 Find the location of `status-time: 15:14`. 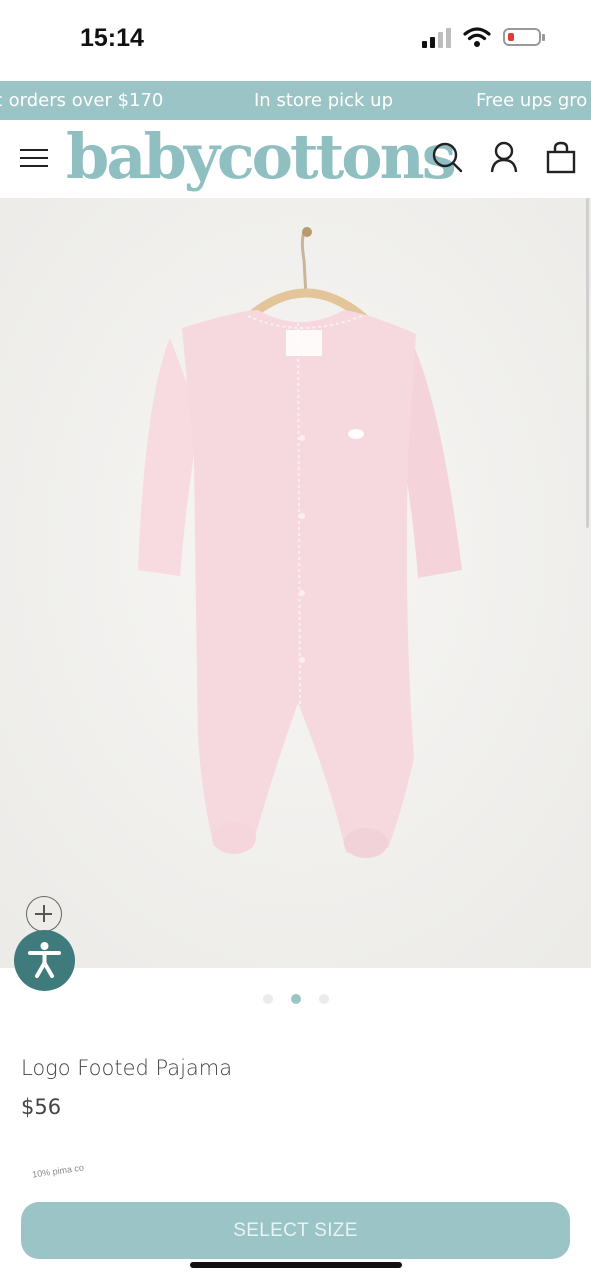

status-time: 15:14 is located at coordinates (112, 38).